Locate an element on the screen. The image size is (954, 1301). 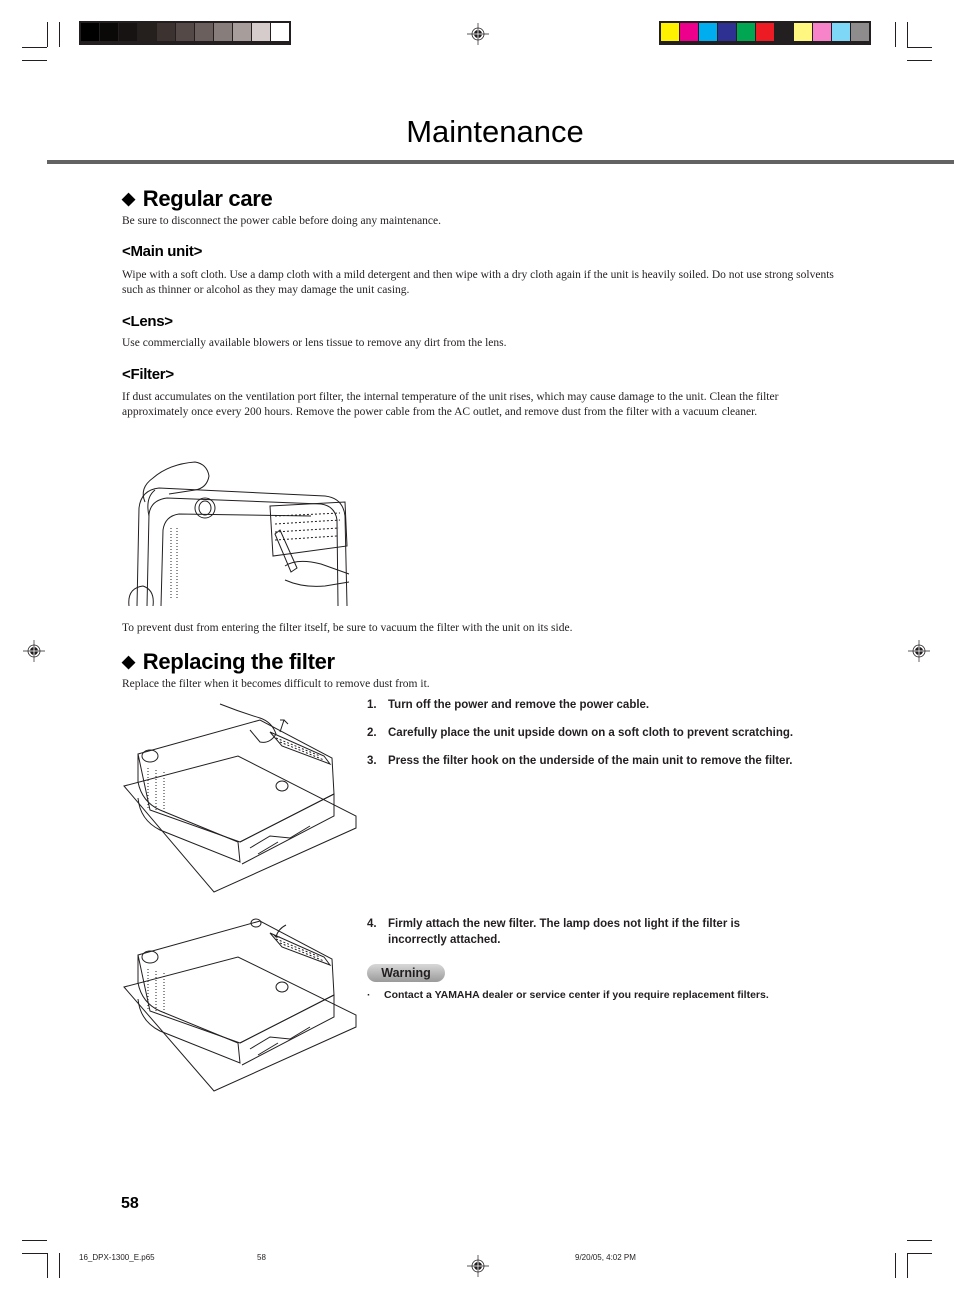
crop-mark-bottom-right-v is located at coordinates (895, 1265).